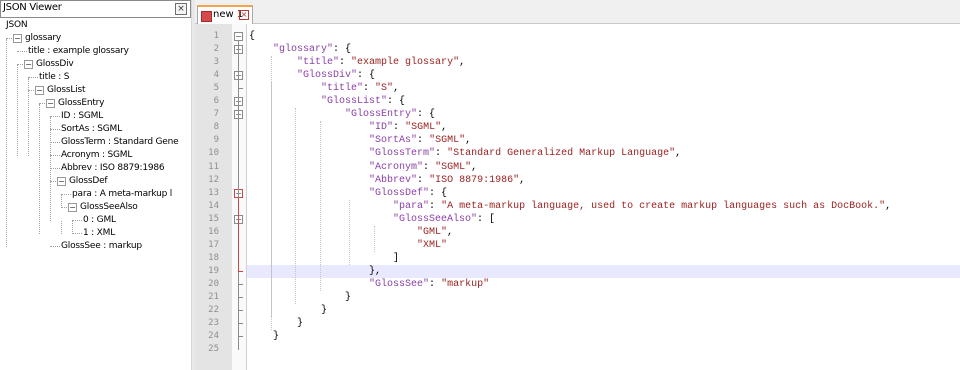 The width and height of the screenshot is (960, 370). I want to click on json-string: "markup", so click(465, 284).